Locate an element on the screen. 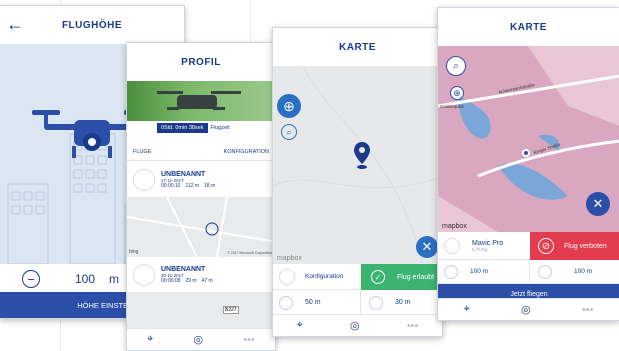 This screenshot has height=351, width=619. flight-height: 112 m is located at coordinates (192, 185).